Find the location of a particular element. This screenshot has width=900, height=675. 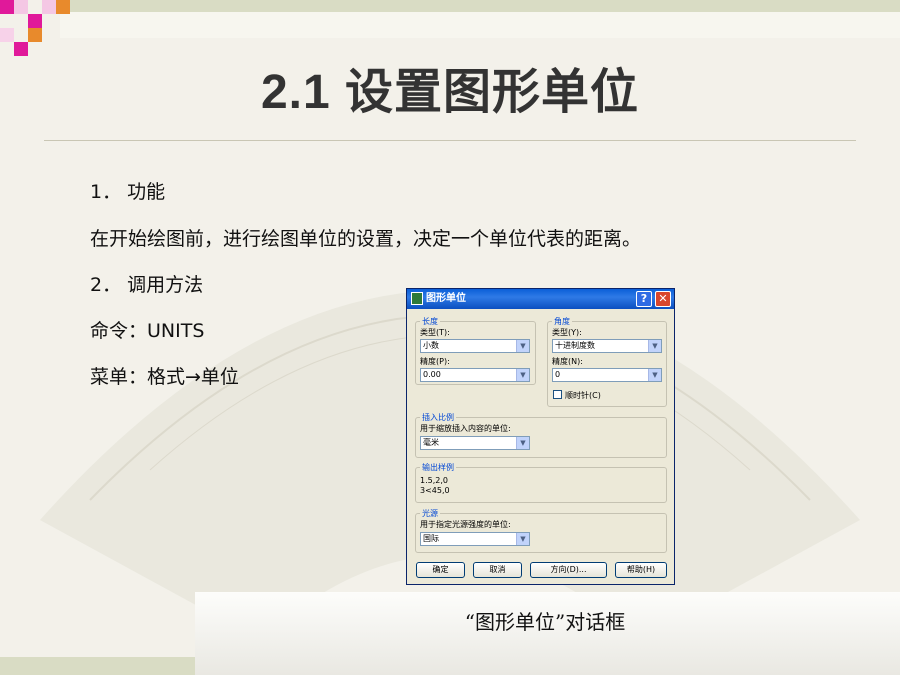

lighting-group: 光源 用于指定光源强度的单位: 国际 ▼ is located at coordinates (541, 530).